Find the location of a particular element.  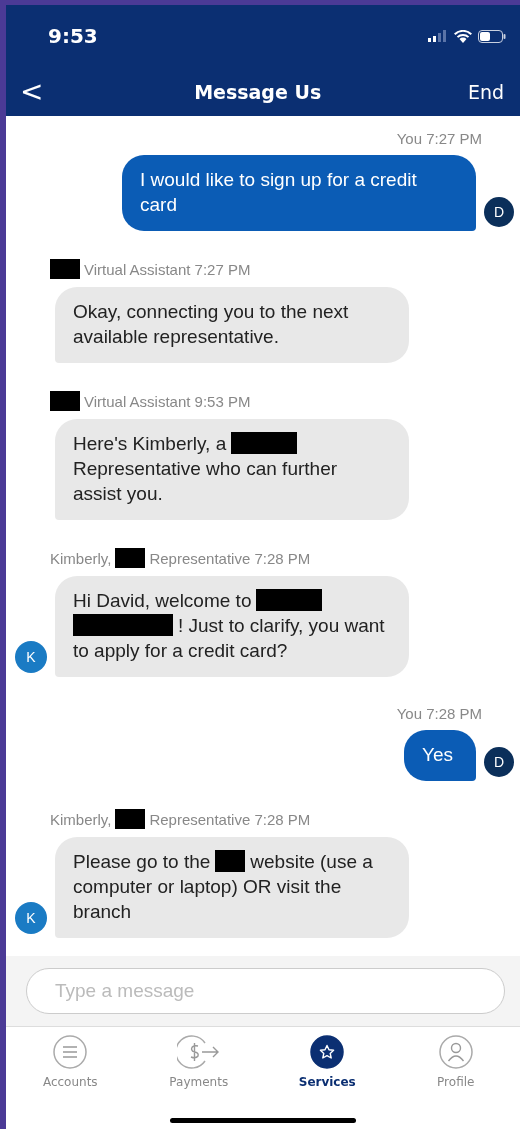

message-text: Okay, connecting you to the next available representative. is located at coordinates (211, 324).